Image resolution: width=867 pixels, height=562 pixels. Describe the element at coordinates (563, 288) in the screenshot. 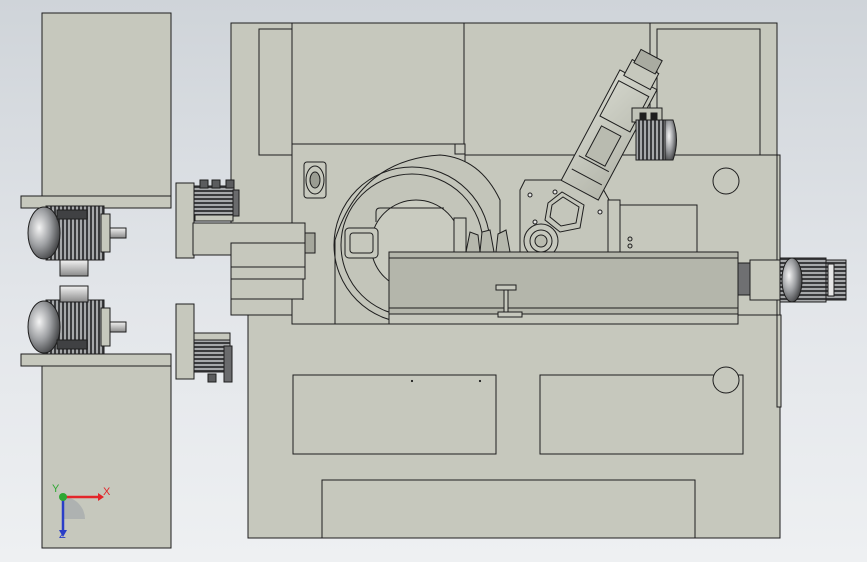

I see `work-table` at that location.